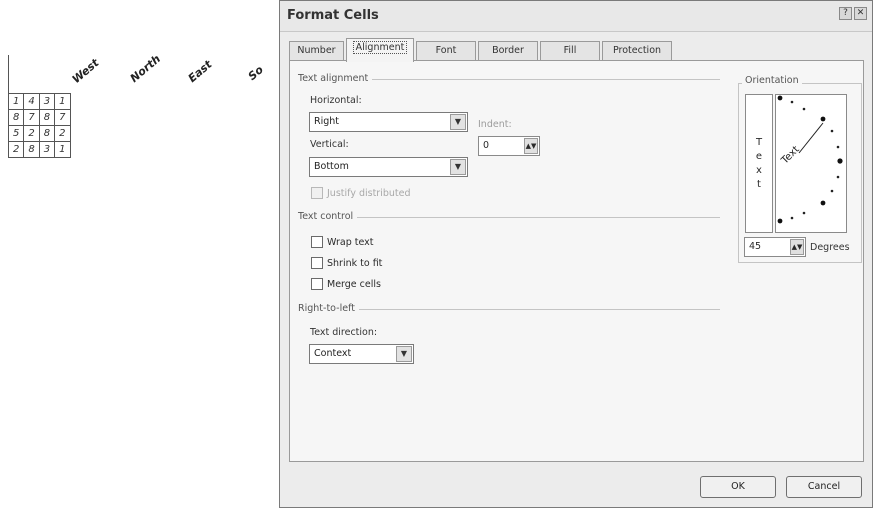 This screenshot has width=875, height=510. I want to click on ok-button: OK, so click(738, 487).